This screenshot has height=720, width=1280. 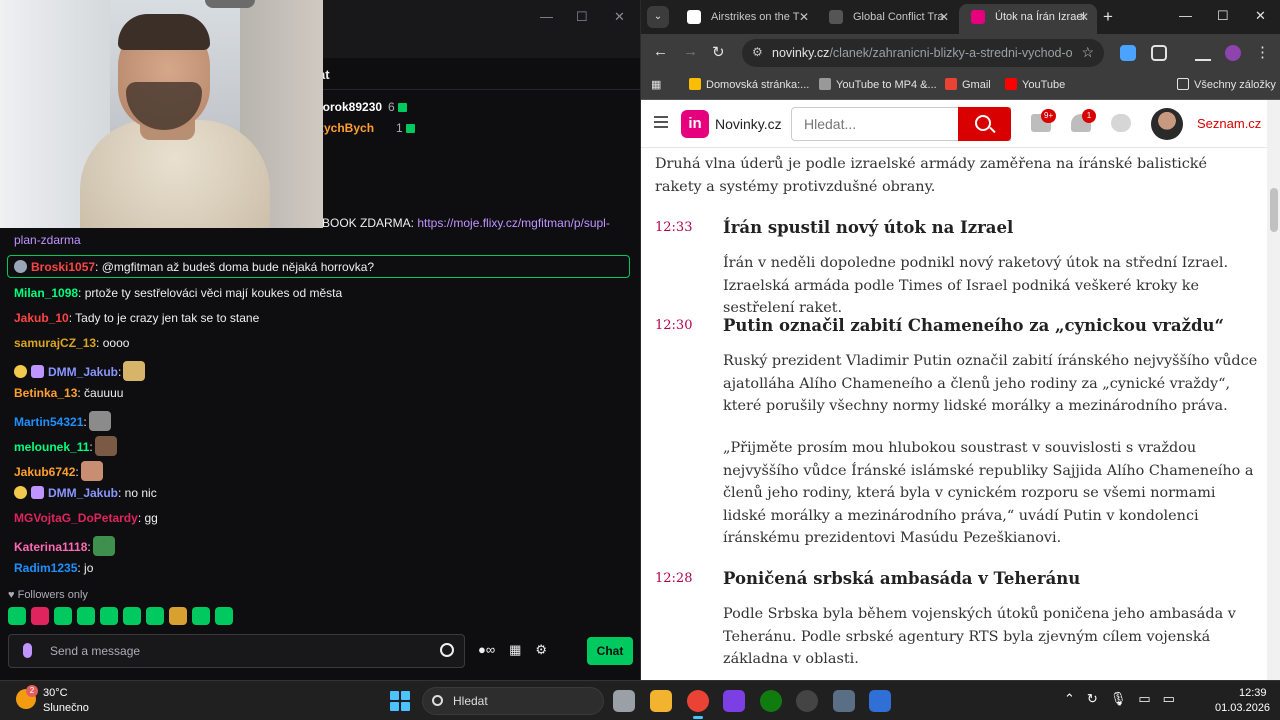 What do you see at coordinates (51, 447) in the screenshot?
I see `chat-username: melounek_11` at bounding box center [51, 447].